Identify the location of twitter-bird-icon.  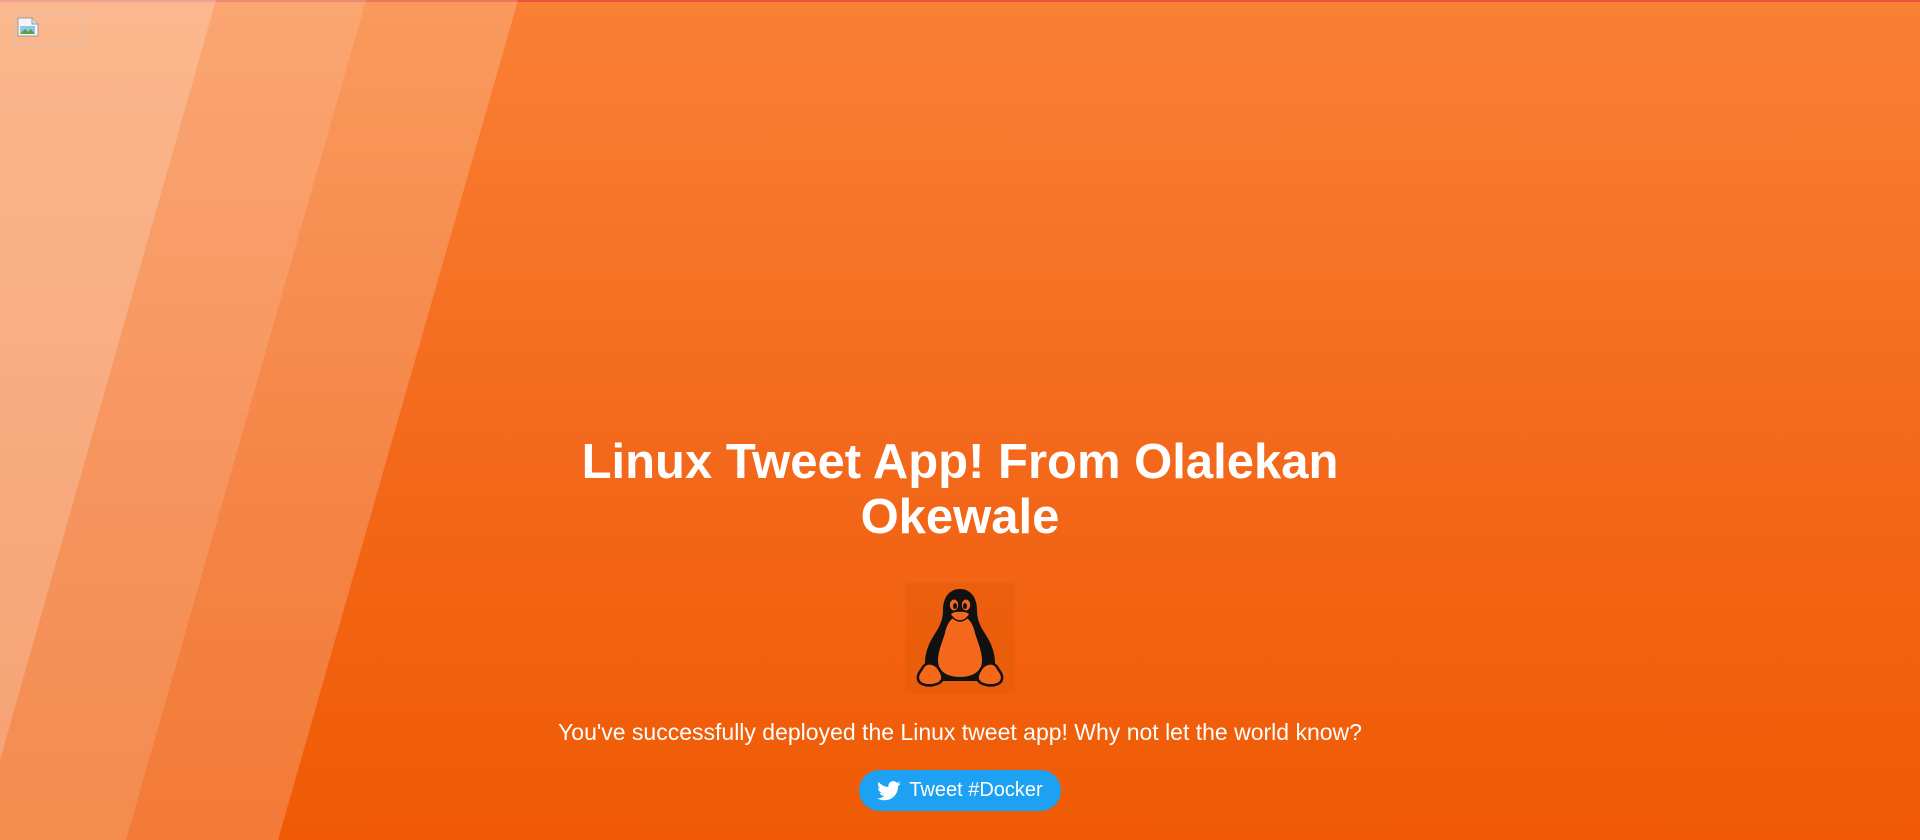
(889, 790).